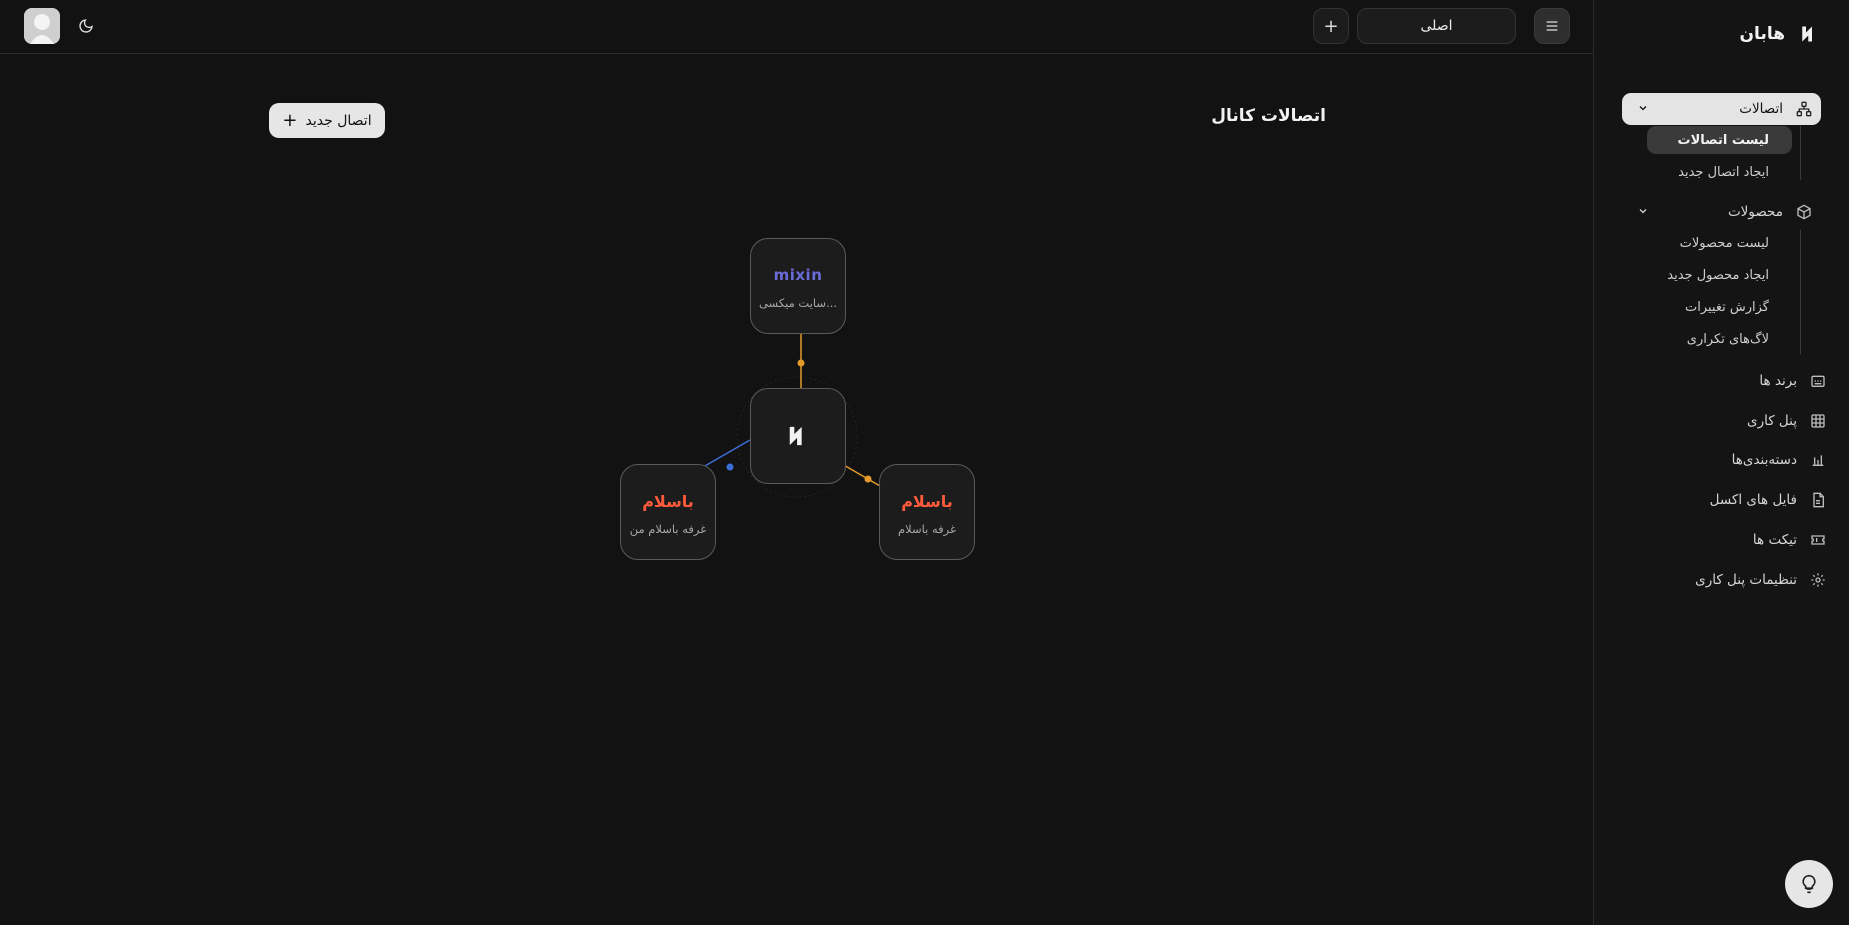  Describe the element at coordinates (1818, 460) in the screenshot. I see `chart-icon` at that location.